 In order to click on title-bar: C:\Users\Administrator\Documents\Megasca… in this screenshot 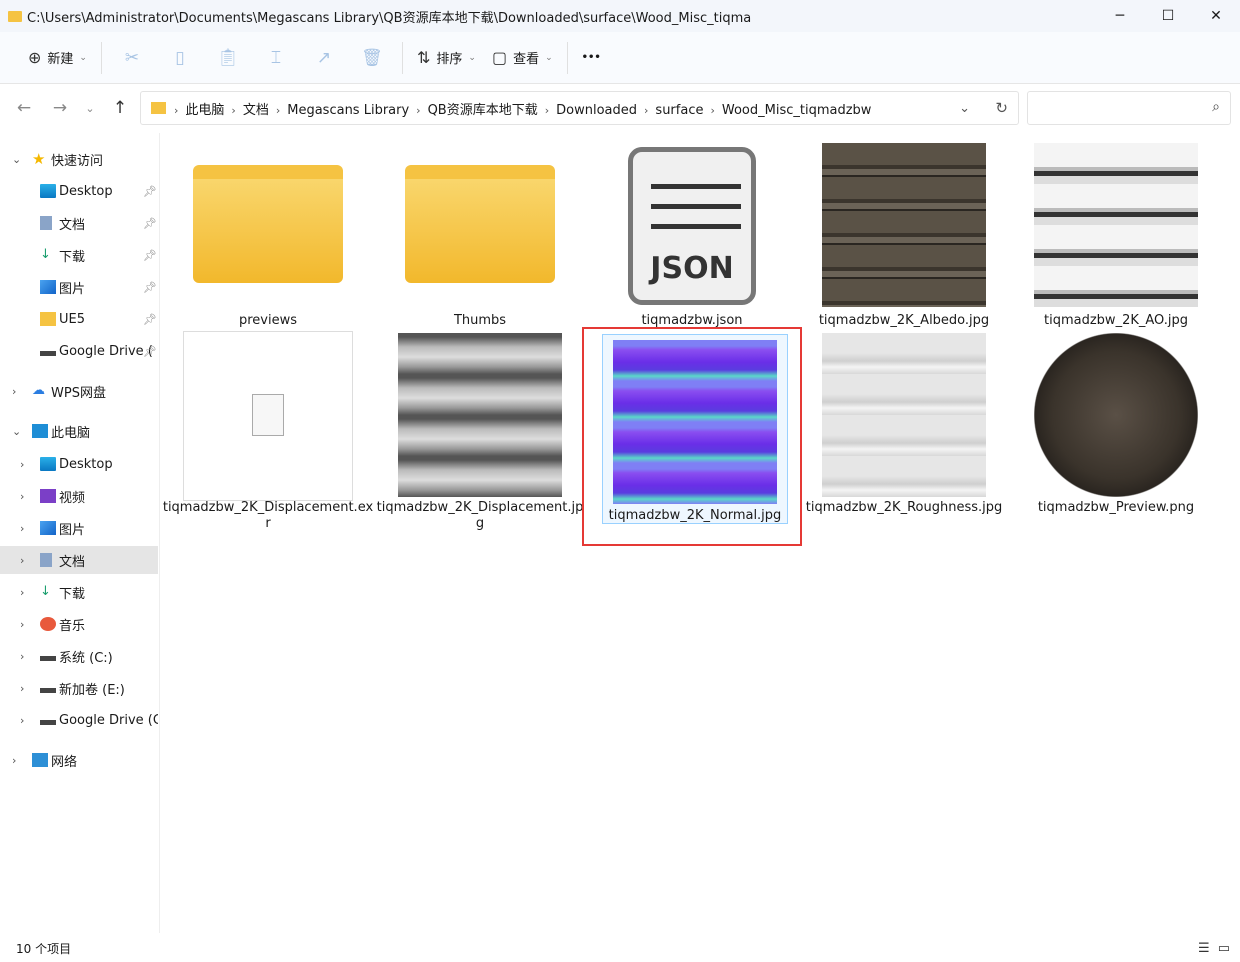, I will do `click(620, 16)`.